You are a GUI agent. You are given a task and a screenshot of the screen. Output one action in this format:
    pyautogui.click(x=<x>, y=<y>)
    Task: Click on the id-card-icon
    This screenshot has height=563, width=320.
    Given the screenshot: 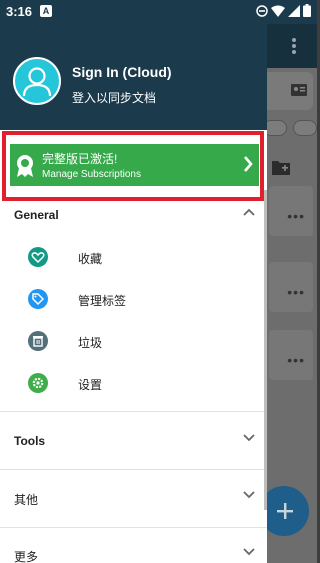 What is the action you would take?
    pyautogui.click(x=299, y=90)
    